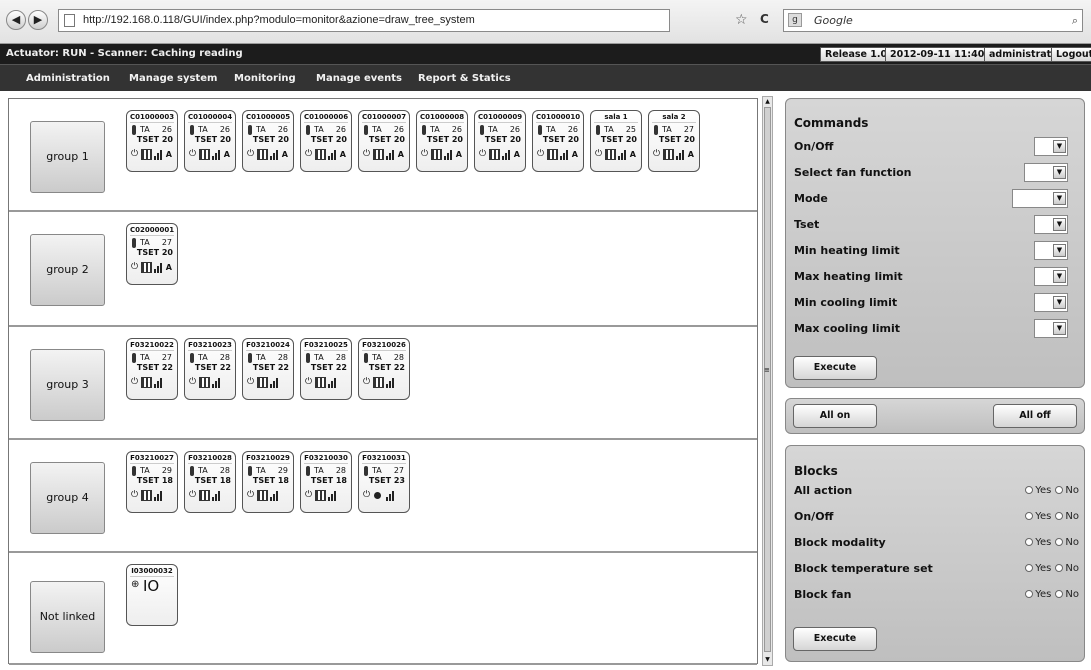  I want to click on star-icon: ☆, so click(741, 20).